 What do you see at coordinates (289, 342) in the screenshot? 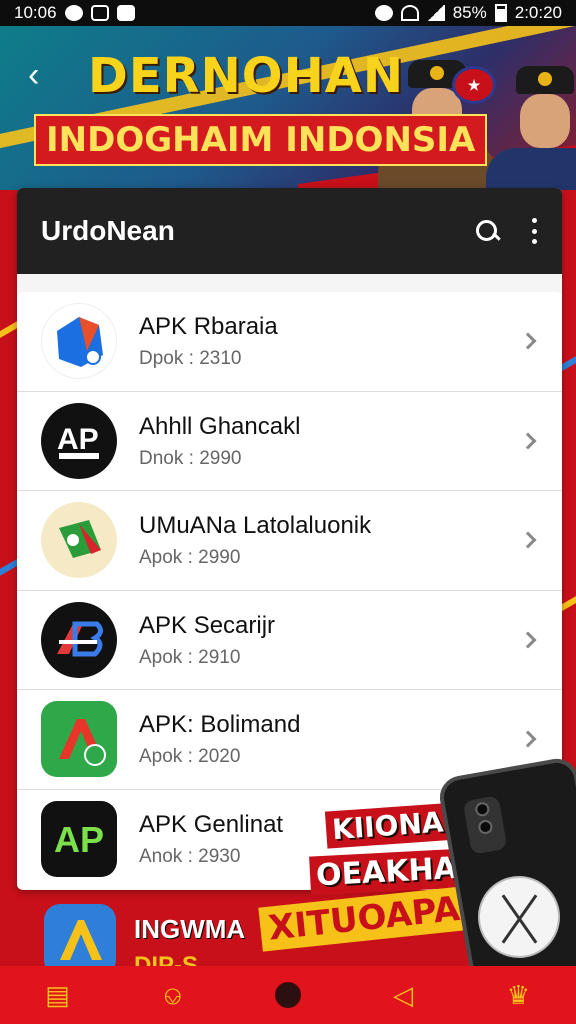
I see `list-item: APK Rbaraia Dpok : 2310` at bounding box center [289, 342].